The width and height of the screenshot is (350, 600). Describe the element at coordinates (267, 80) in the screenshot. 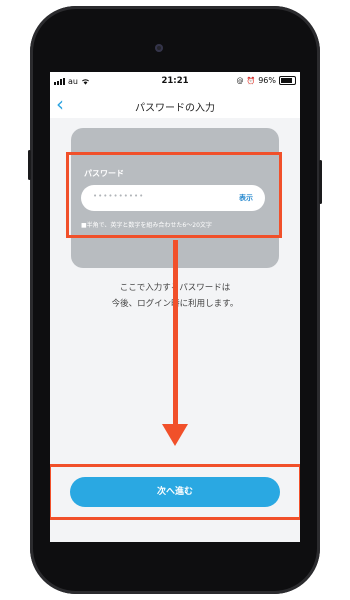

I see `battery-percent: 96%` at that location.